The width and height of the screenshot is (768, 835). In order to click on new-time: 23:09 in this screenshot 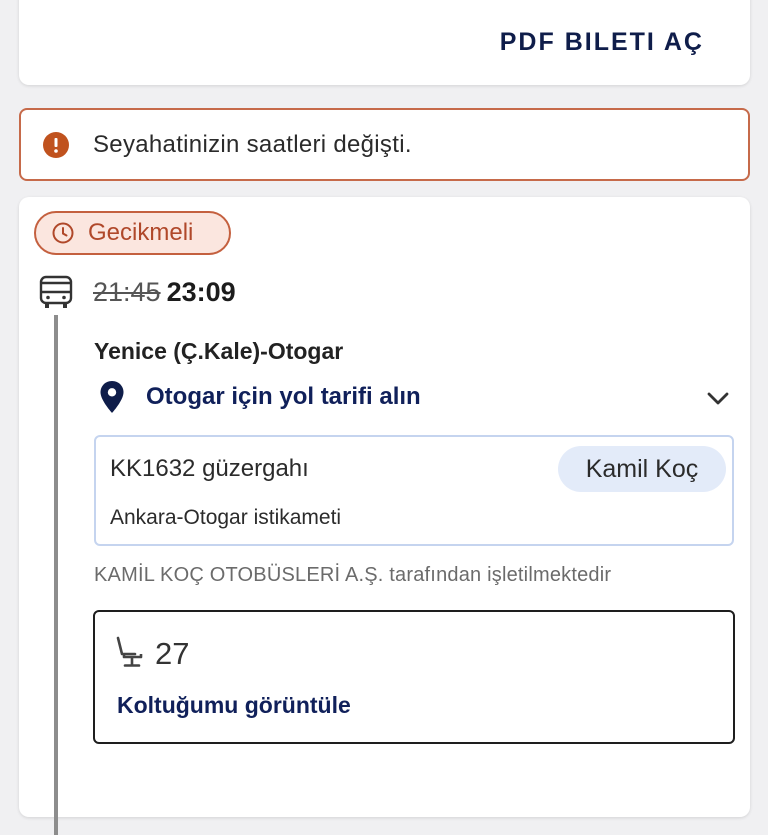, I will do `click(201, 292)`.